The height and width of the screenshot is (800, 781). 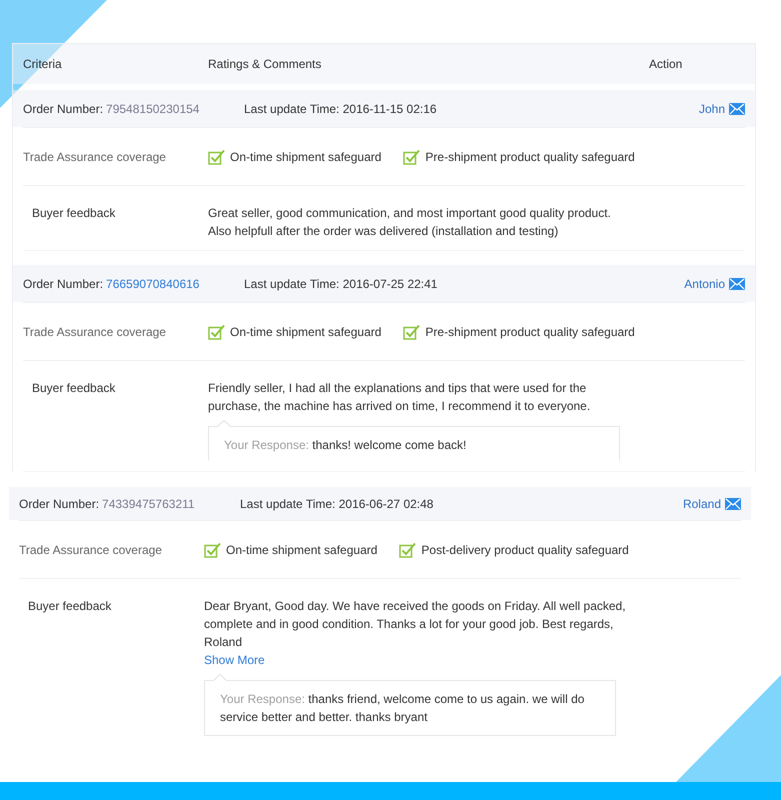 What do you see at coordinates (234, 660) in the screenshot?
I see `show-more-link: Show More` at bounding box center [234, 660].